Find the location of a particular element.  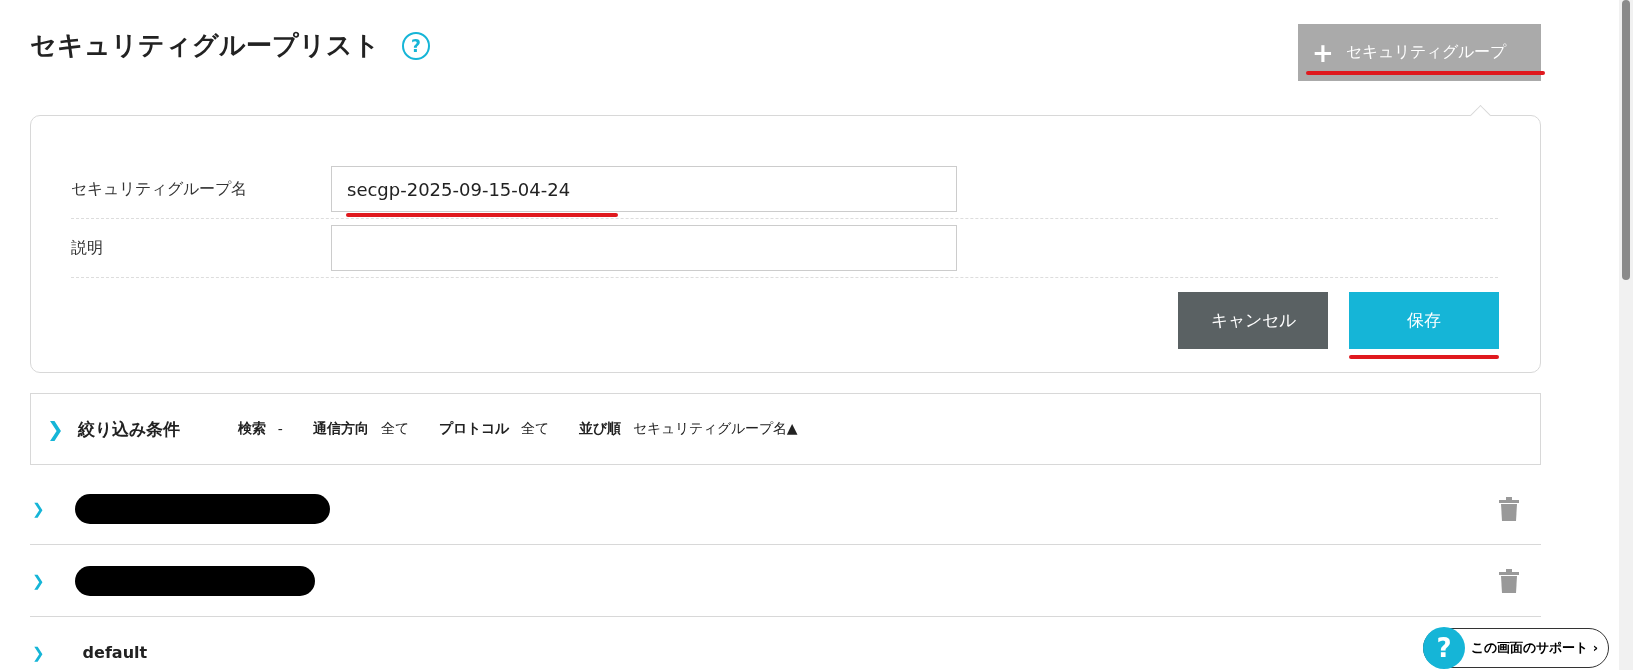

condition-label: 通信方向 is located at coordinates (340, 429).